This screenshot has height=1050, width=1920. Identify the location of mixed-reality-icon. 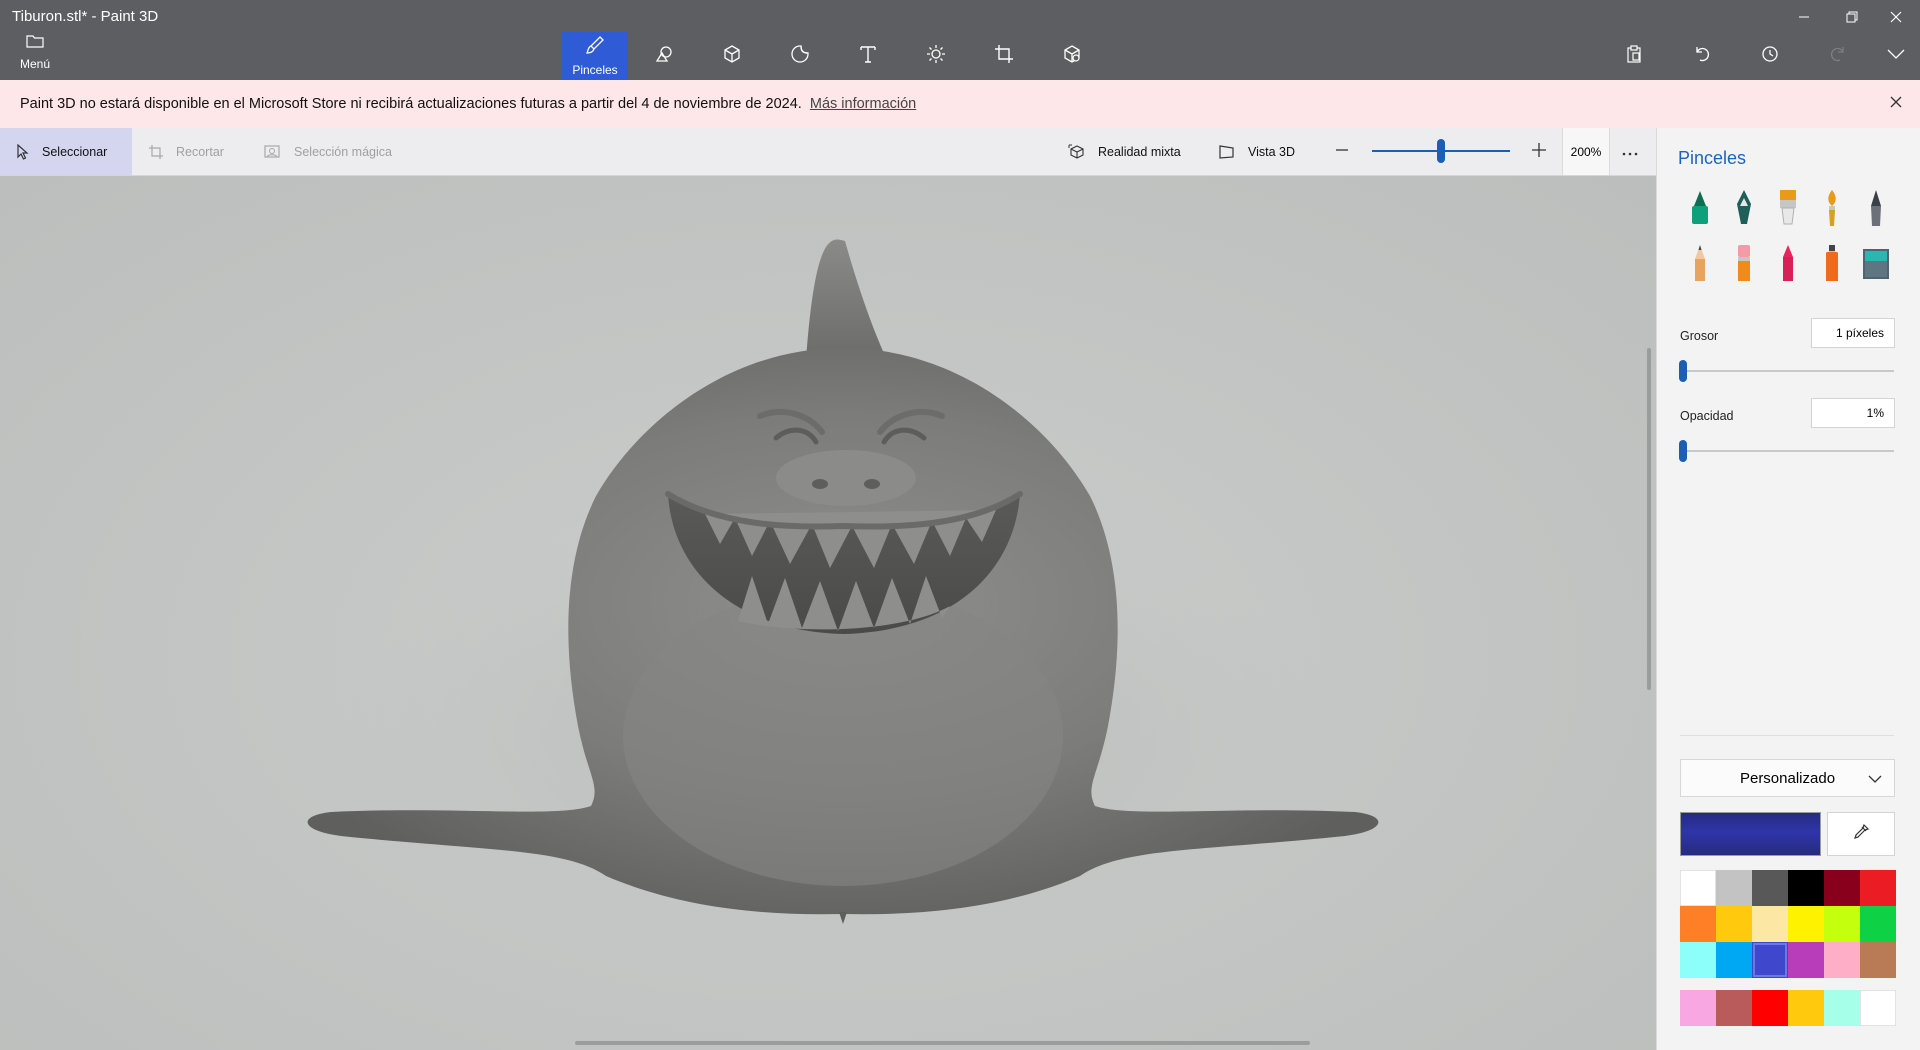
(1077, 152).